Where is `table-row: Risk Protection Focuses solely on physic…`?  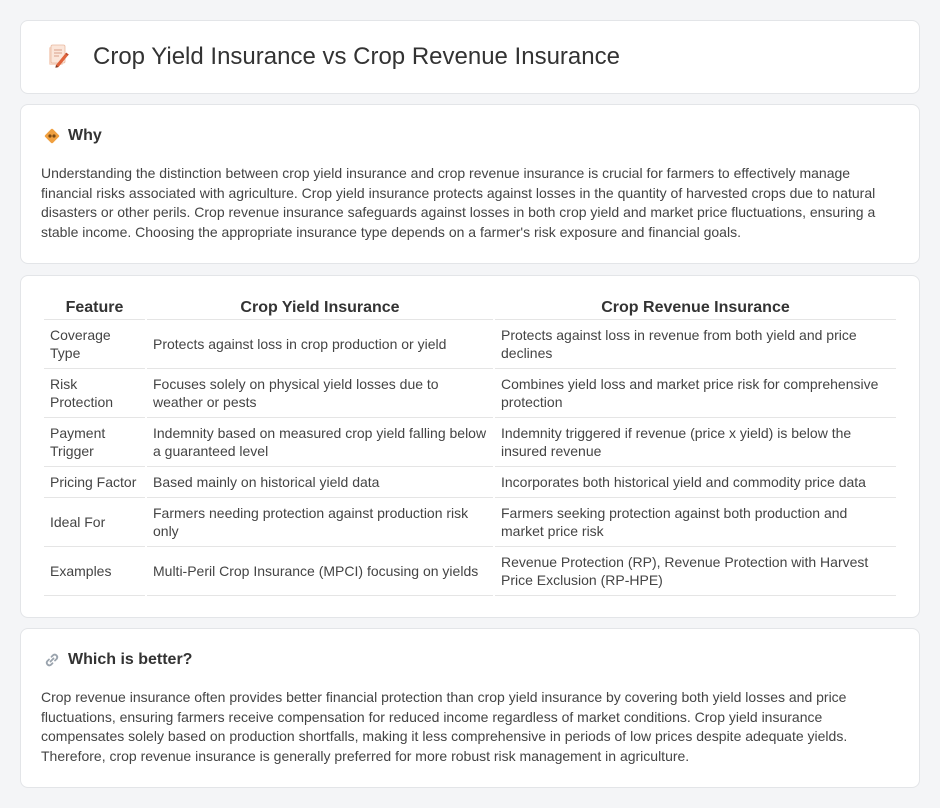 table-row: Risk Protection Focuses solely on physic… is located at coordinates (470, 393).